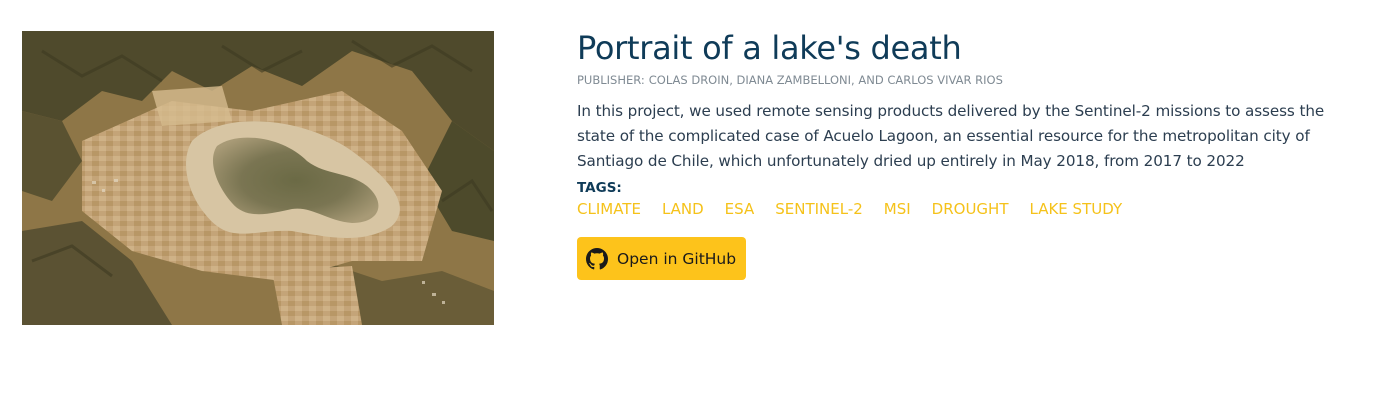 Image resolution: width=1379 pixels, height=405 pixels. Describe the element at coordinates (1076, 209) in the screenshot. I see `tag-lake-study: LAKE STUDY` at that location.